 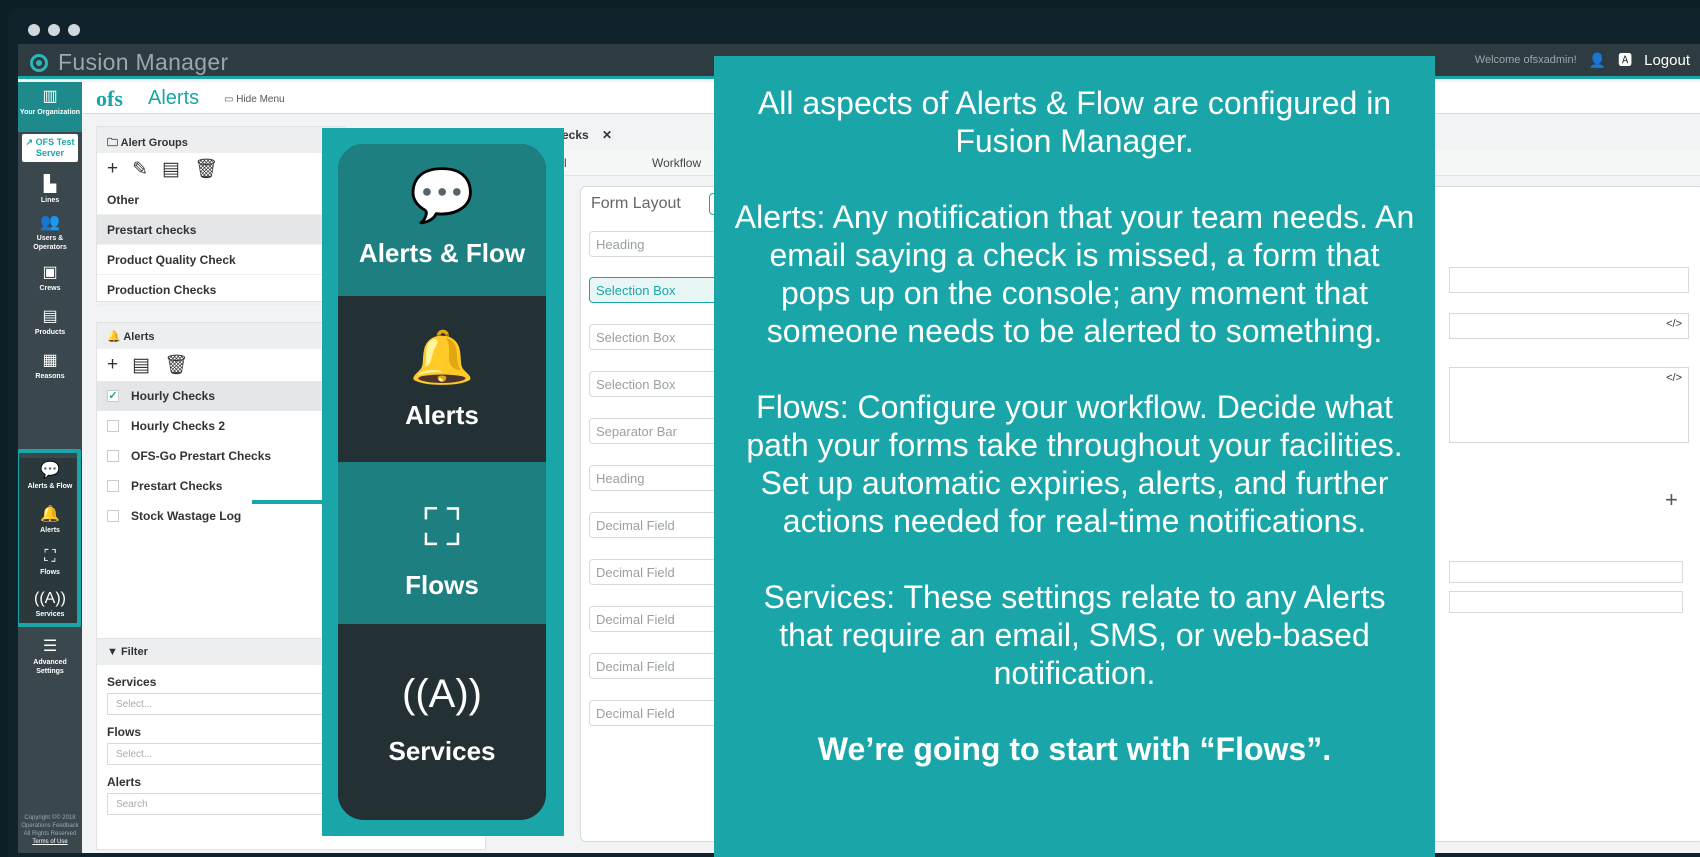 I want to click on nav-item-lines: ▙ Lines, so click(x=50, y=190).